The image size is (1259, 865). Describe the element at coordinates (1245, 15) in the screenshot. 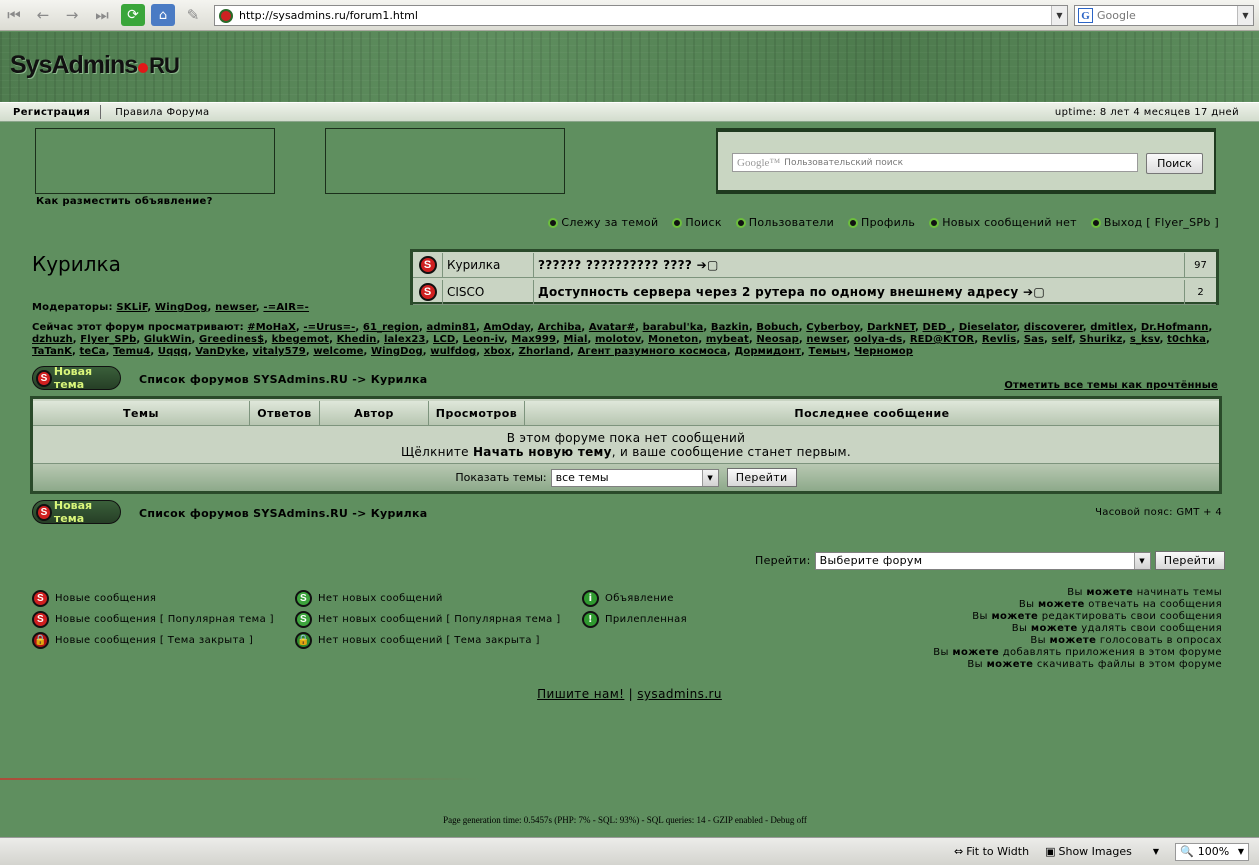

I see `search-dropdown-icon: ▼` at that location.